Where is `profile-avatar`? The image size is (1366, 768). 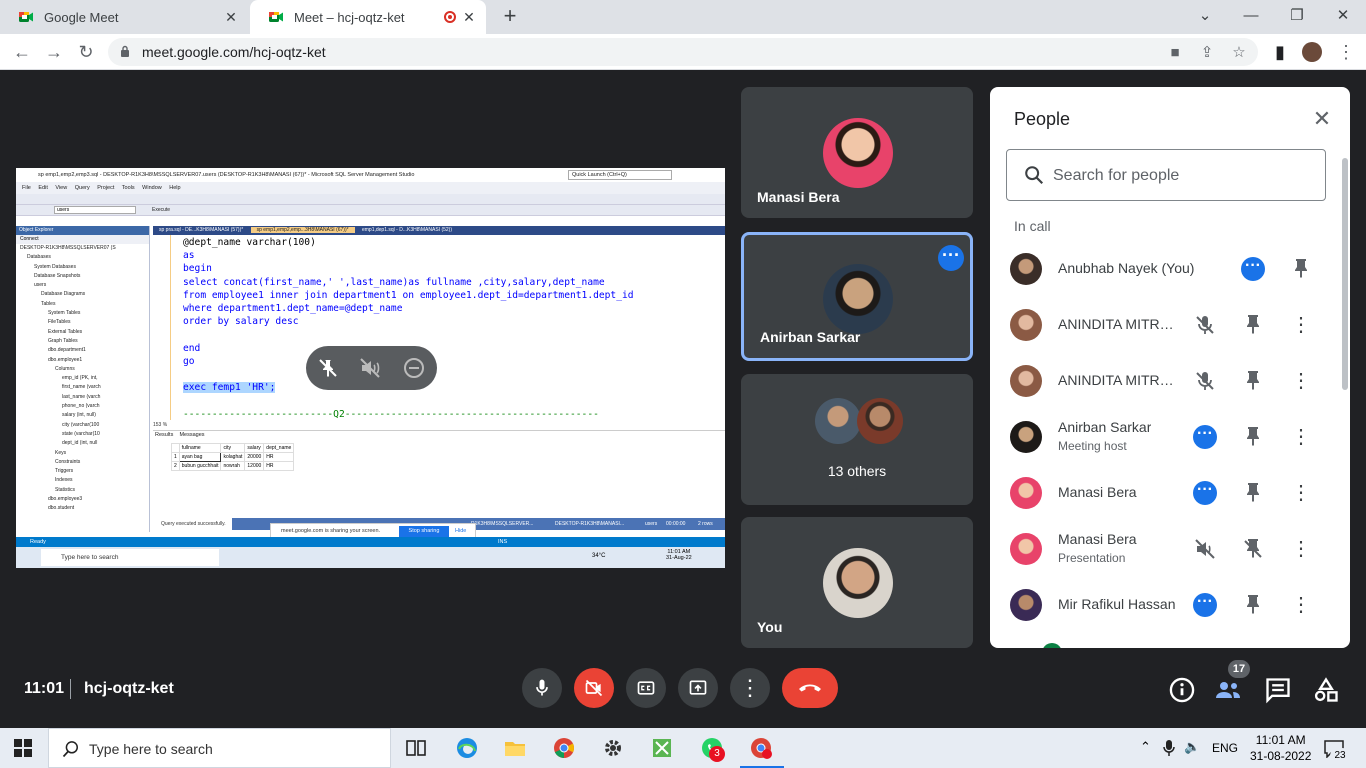 profile-avatar is located at coordinates (1312, 52).